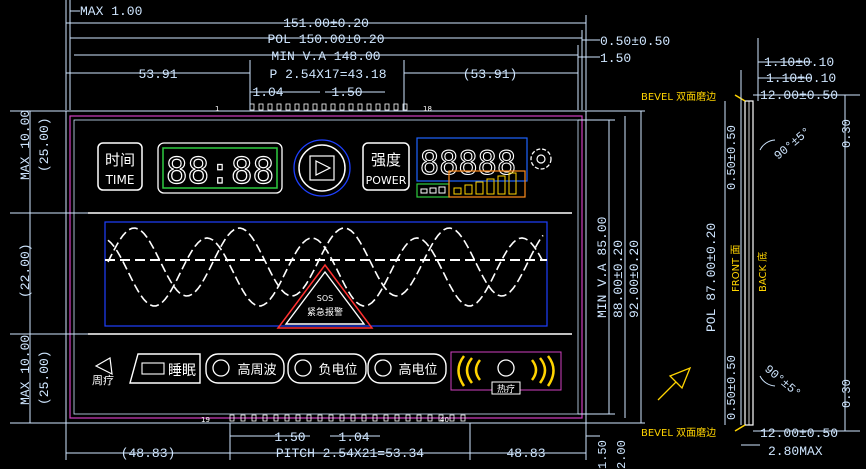 The image size is (866, 469). Describe the element at coordinates (325, 39) in the screenshot. I see `dim-pol-width: POL 150.00±0.20` at that location.